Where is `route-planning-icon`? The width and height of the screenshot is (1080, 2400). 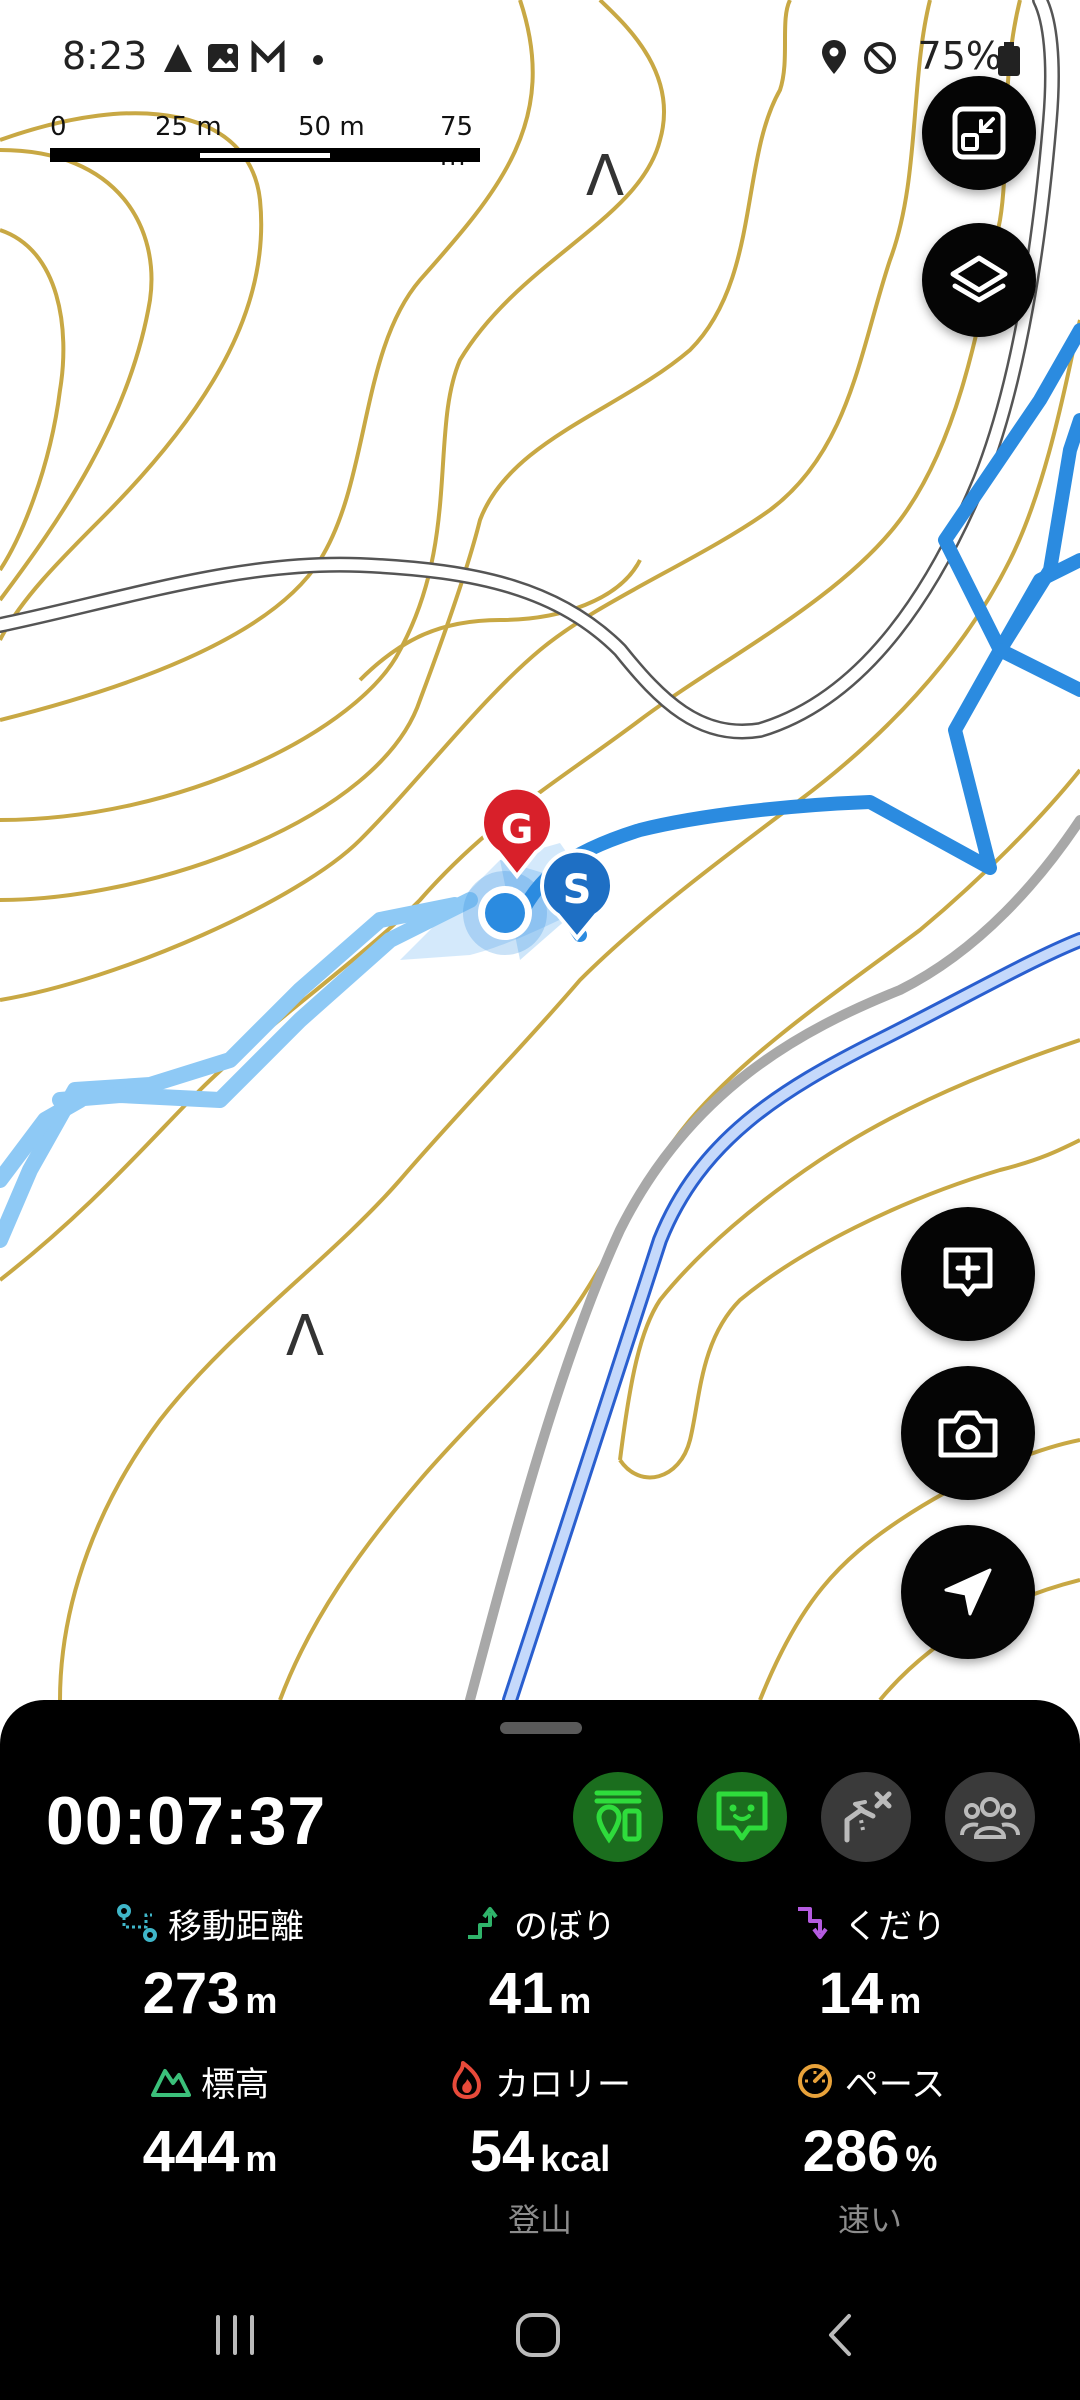
route-planning-icon is located at coordinates (868, 1817).